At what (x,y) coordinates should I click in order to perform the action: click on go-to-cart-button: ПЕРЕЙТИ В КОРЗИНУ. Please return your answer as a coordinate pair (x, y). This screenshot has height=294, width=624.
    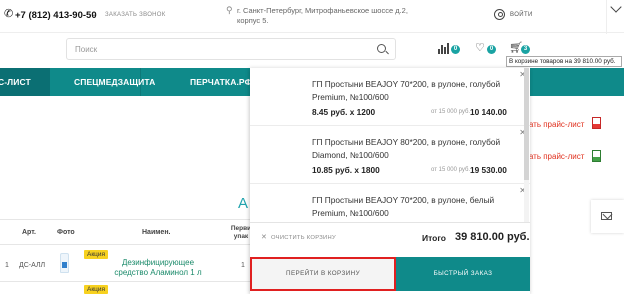
    Looking at the image, I should click on (323, 274).